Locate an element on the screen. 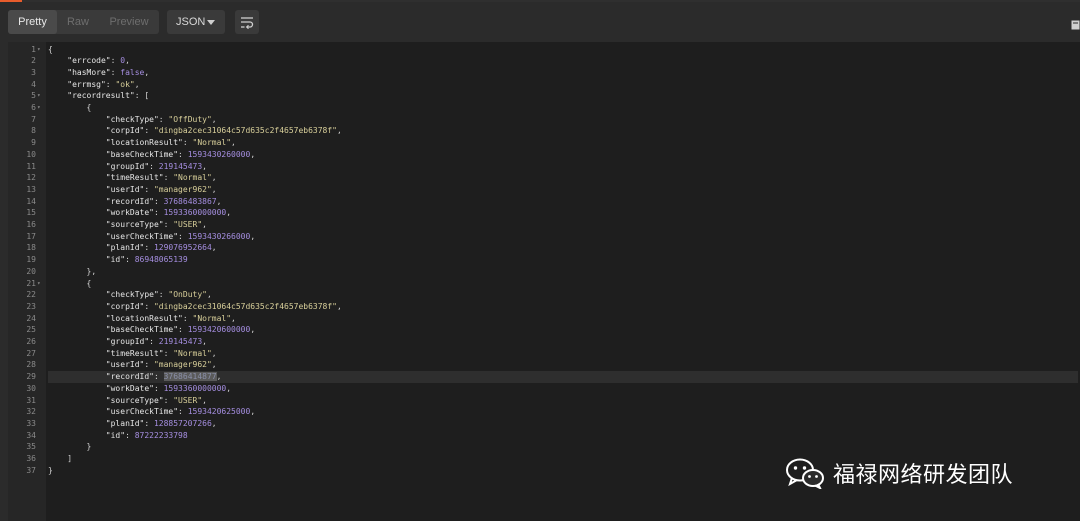 This screenshot has width=1080, height=521. line-number: 30 is located at coordinates (31, 388).